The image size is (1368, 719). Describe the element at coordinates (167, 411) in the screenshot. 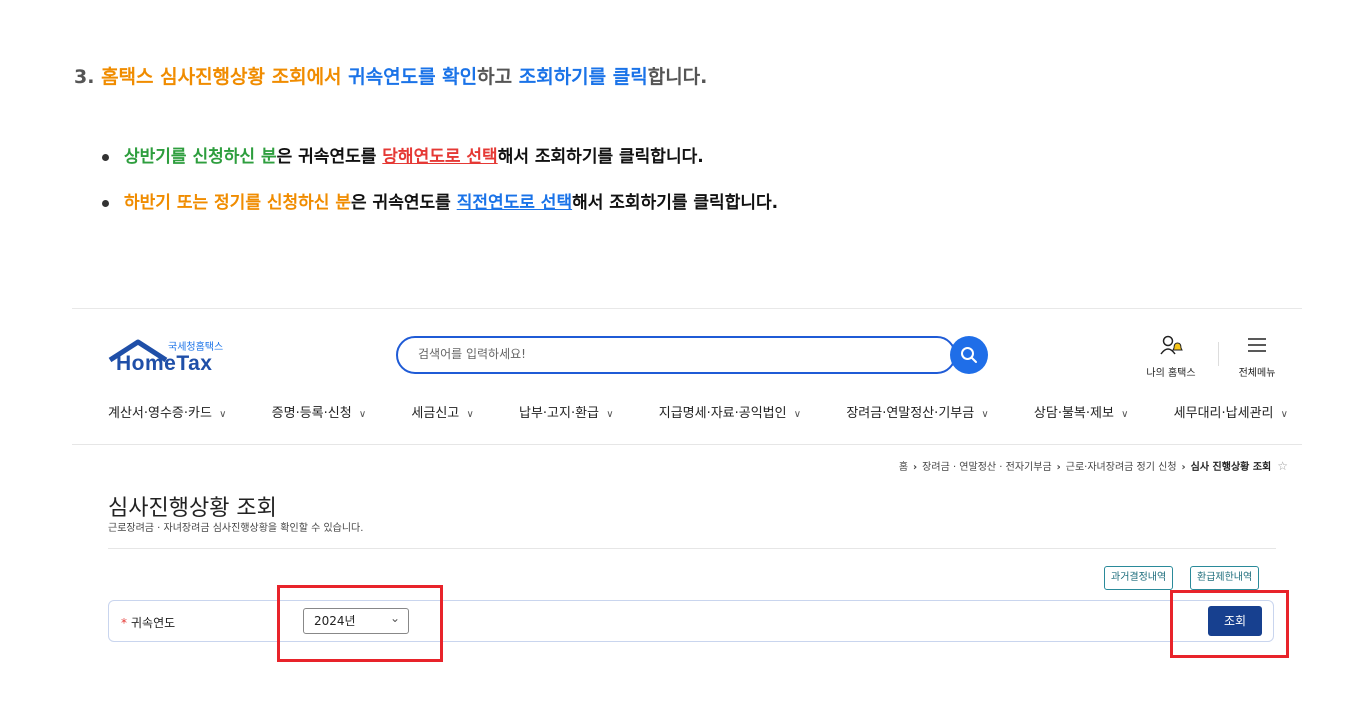

I see `nav-item-invoice: 계산서·영수증·카드` at that location.